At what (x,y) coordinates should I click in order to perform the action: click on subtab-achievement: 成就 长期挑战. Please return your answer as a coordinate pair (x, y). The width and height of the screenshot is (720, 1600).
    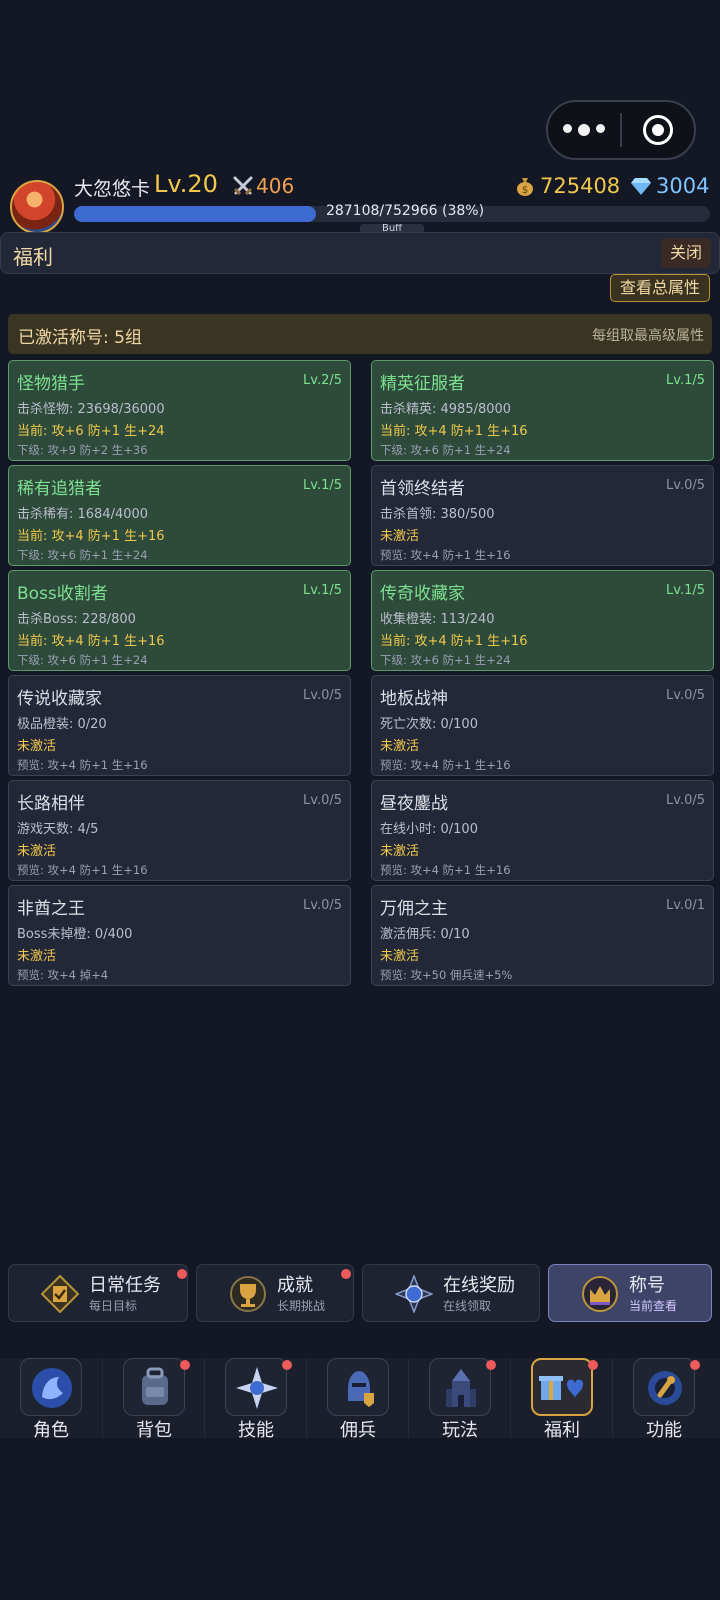
    Looking at the image, I should click on (275, 1293).